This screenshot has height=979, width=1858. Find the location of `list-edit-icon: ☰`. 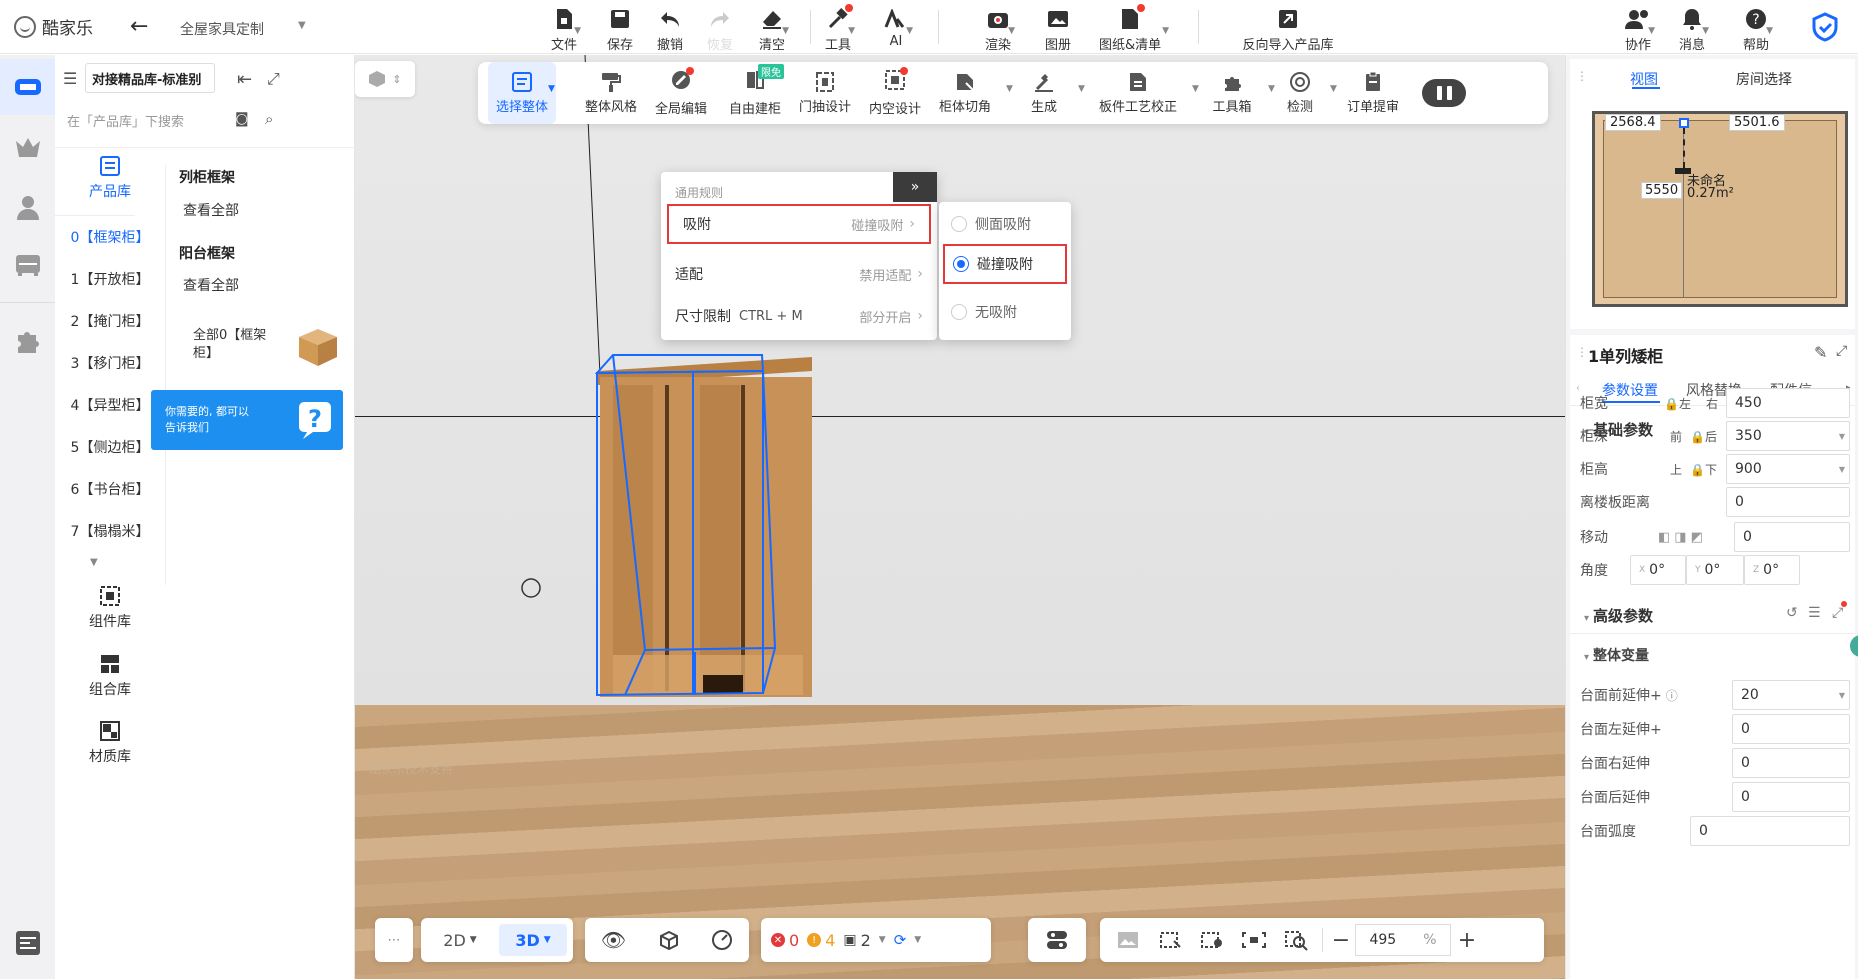

list-edit-icon: ☰ is located at coordinates (1814, 613).